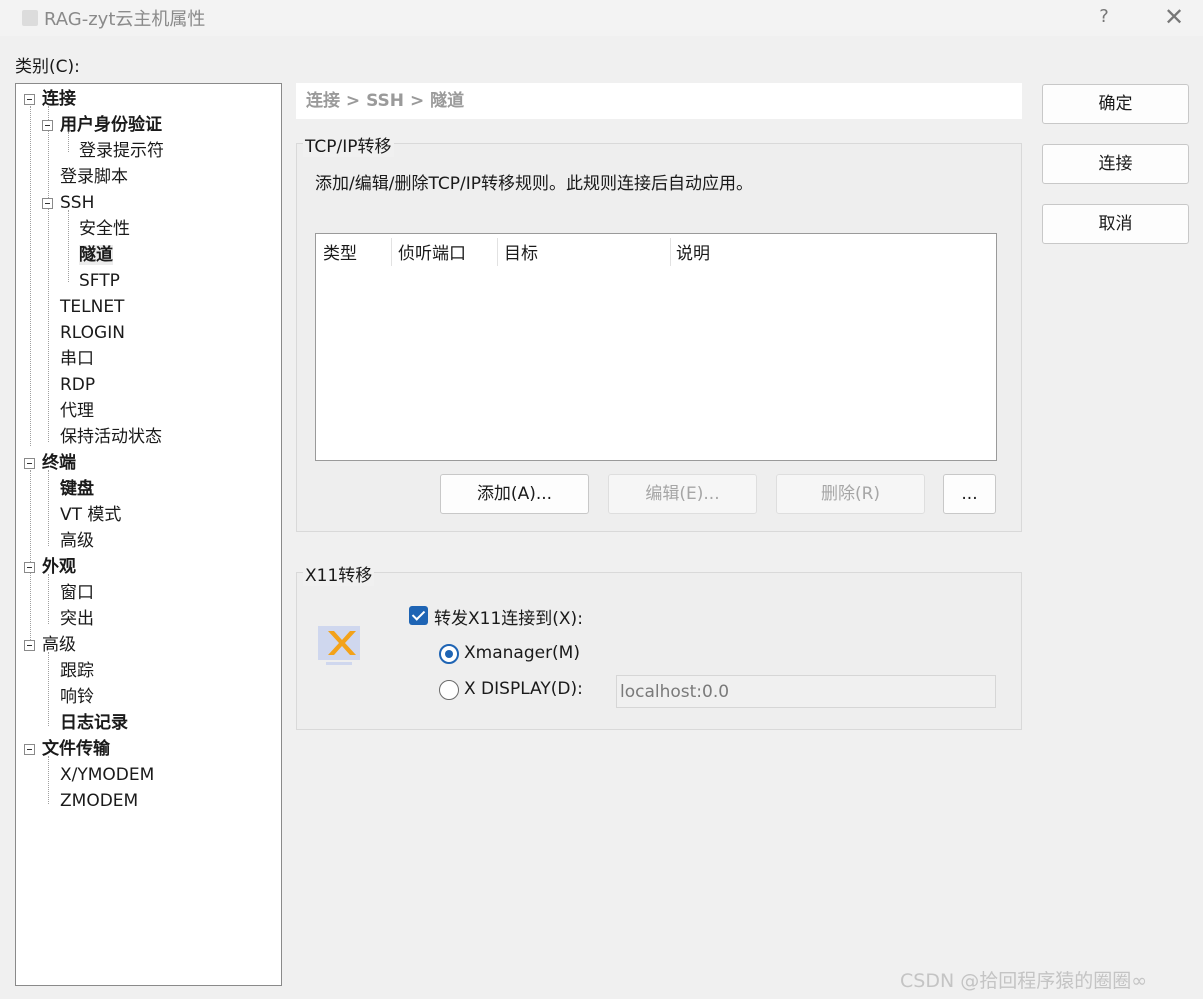  What do you see at coordinates (656, 347) in the screenshot?
I see `forwarding-rules-list: 类型 侦听端口 目标 说明` at bounding box center [656, 347].